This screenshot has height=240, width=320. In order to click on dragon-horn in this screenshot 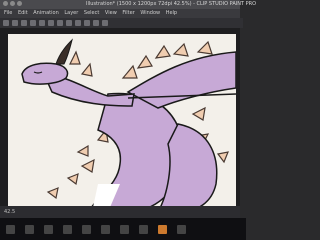, I will do `click(64, 51)`.